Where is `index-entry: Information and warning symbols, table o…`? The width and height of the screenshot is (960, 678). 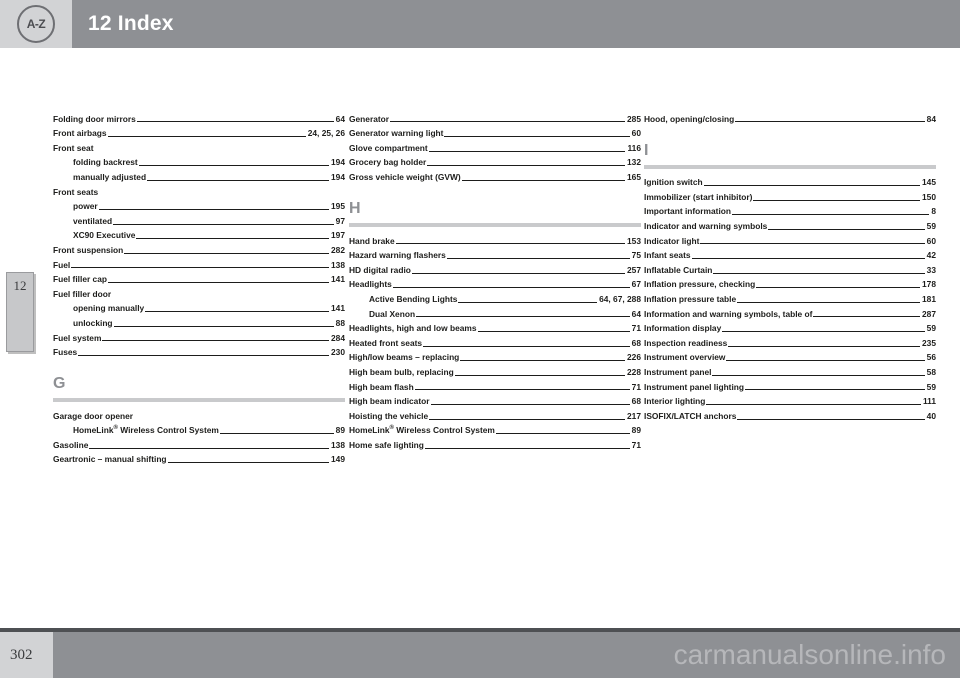 index-entry: Information and warning symbols, table o… is located at coordinates (790, 312).